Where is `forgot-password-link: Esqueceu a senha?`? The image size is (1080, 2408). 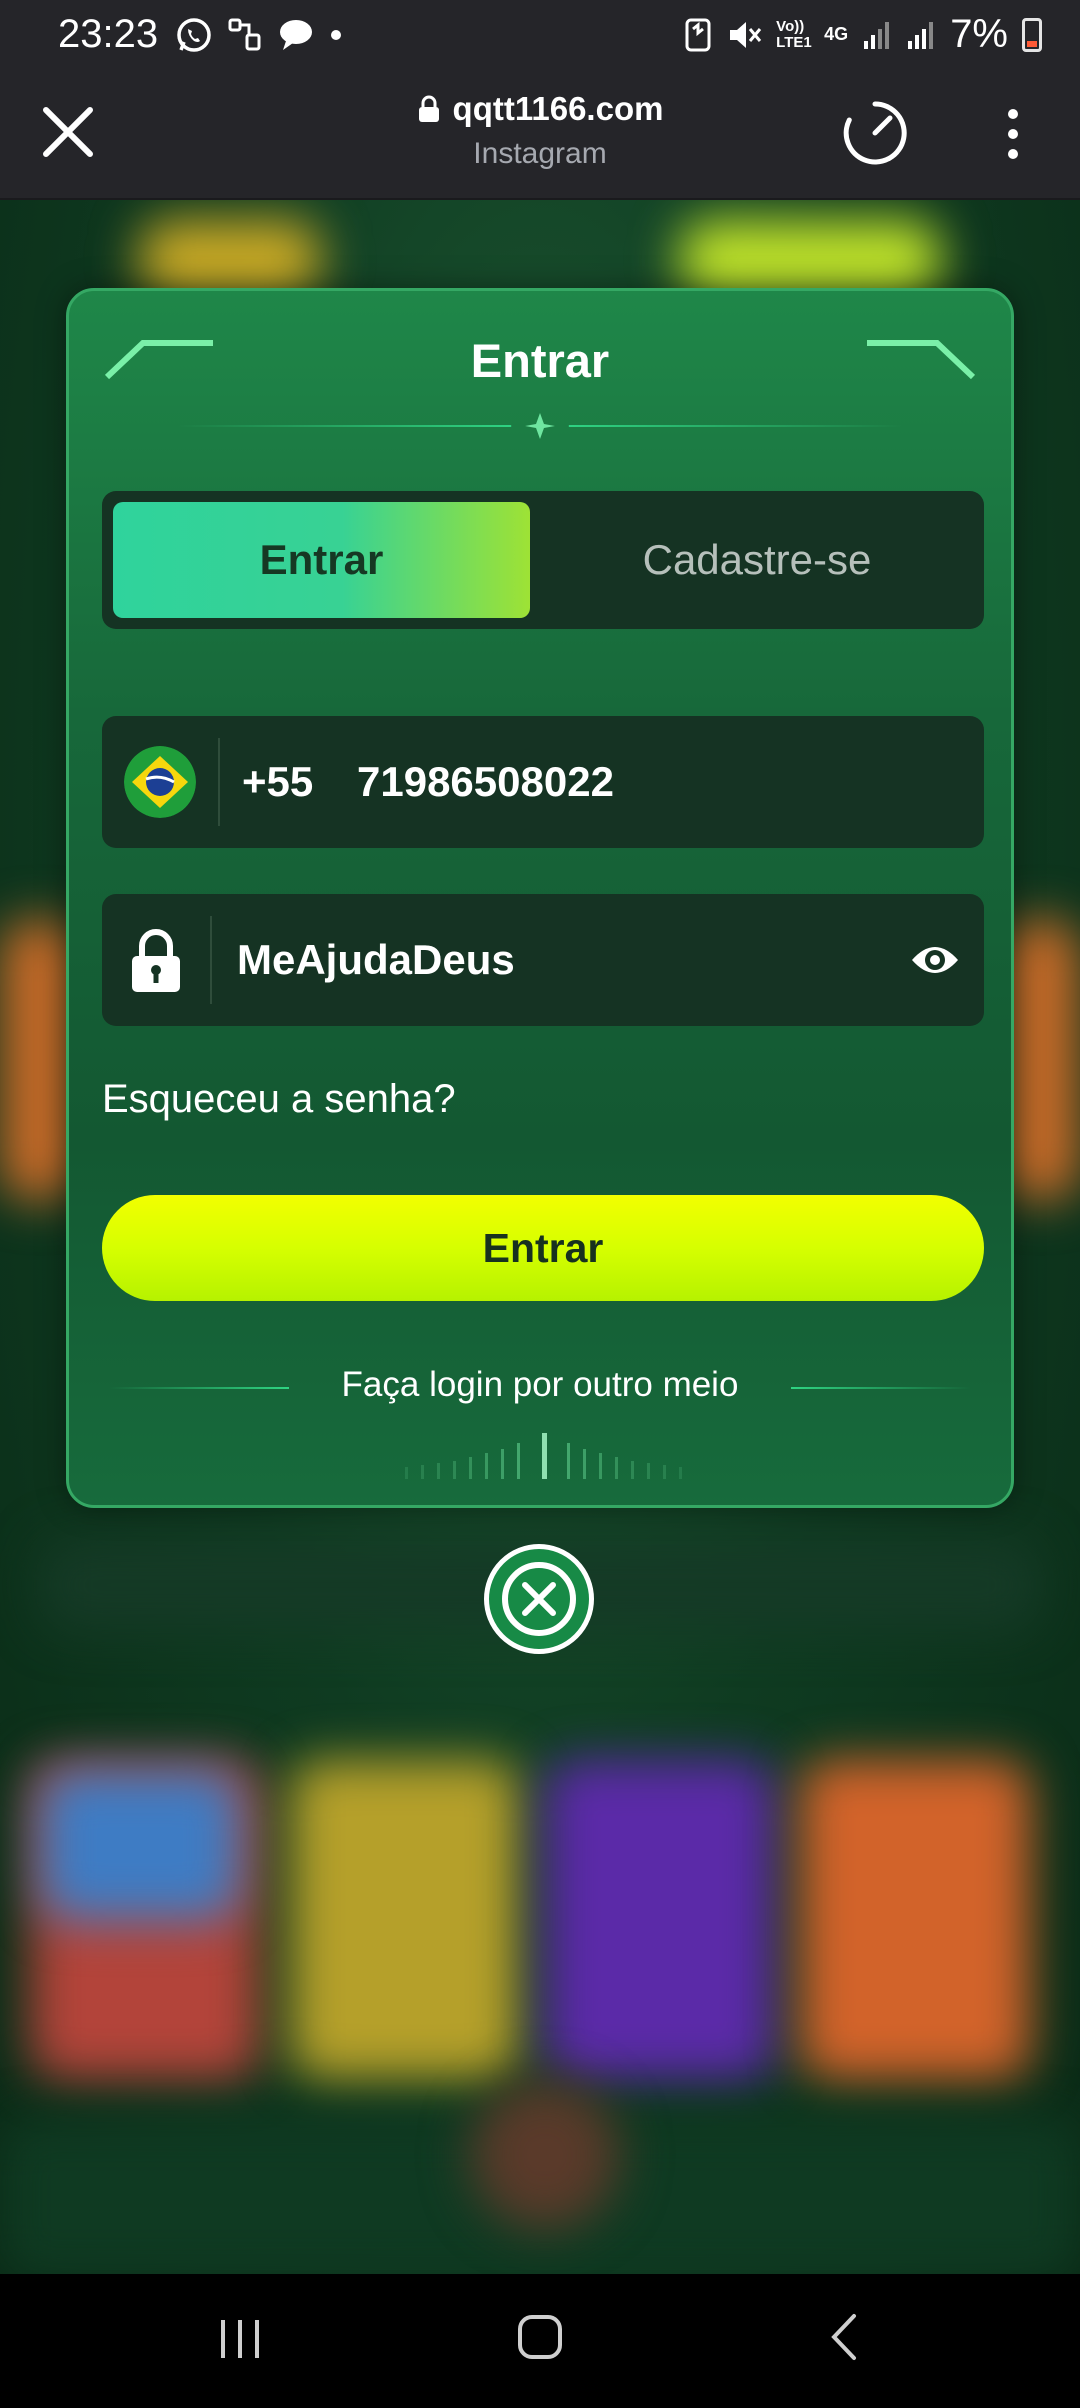 forgot-password-link: Esqueceu a senha? is located at coordinates (279, 1099).